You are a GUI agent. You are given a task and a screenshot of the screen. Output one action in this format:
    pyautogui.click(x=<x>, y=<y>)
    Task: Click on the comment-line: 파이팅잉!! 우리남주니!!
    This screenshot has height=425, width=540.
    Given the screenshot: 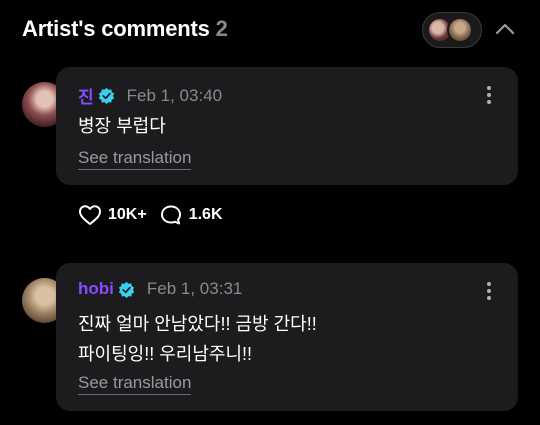 What is the action you would take?
    pyautogui.click(x=165, y=354)
    